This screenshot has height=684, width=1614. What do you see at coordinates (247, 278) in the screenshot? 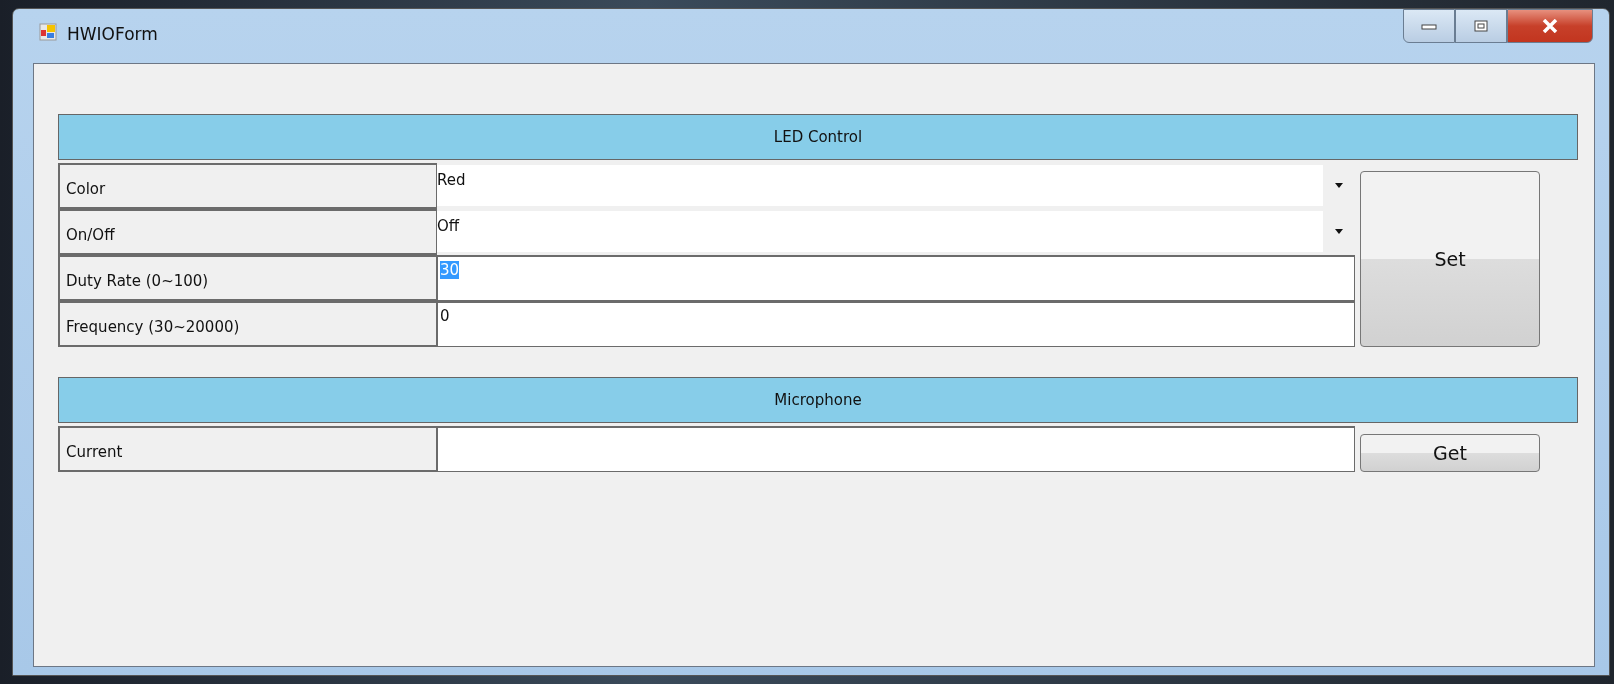
I see `field-label: Duty Rate (0~100)` at bounding box center [247, 278].